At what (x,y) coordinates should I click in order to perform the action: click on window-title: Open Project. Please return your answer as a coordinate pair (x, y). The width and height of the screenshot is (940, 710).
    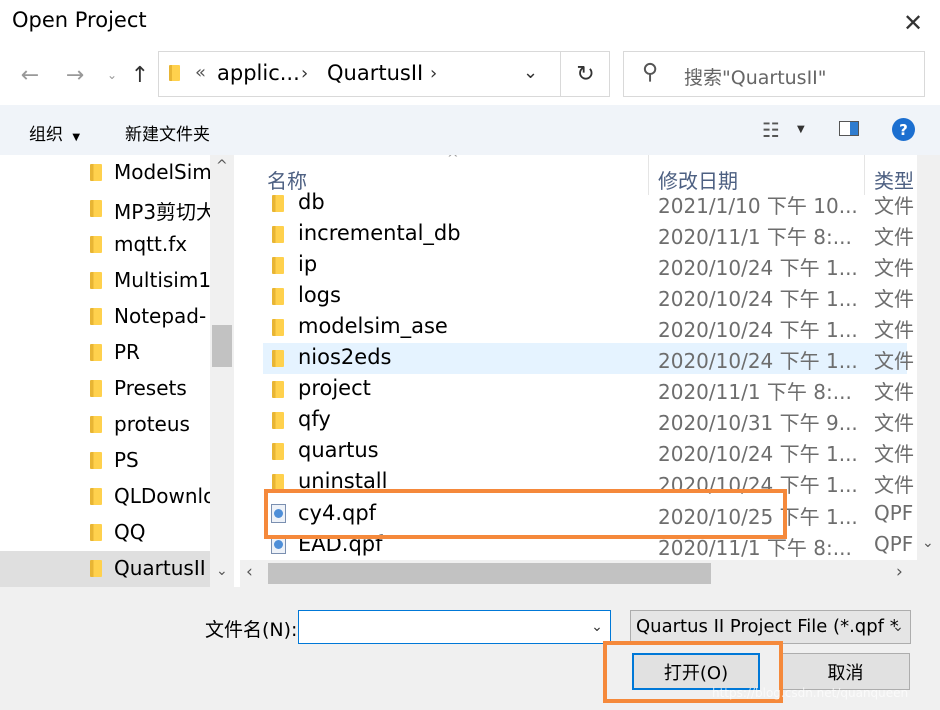
    Looking at the image, I should click on (79, 20).